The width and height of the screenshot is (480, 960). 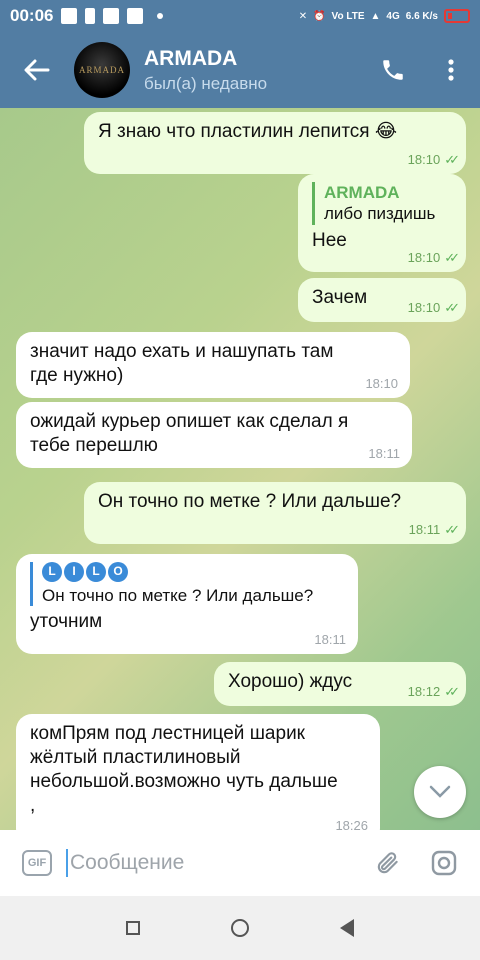 I want to click on home-button, so click(x=239, y=928).